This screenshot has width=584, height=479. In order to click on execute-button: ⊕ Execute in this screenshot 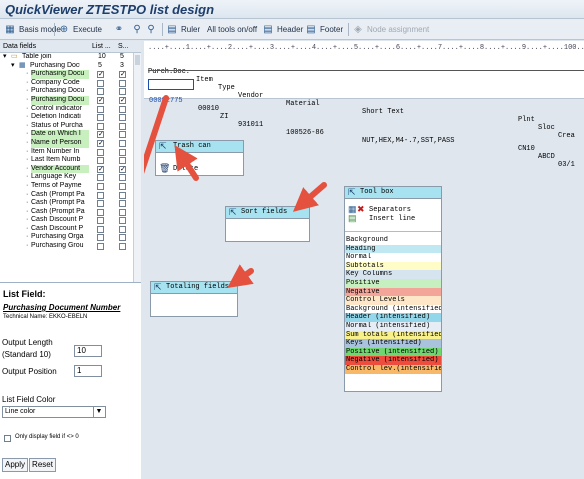, I will do `click(80, 29)`.